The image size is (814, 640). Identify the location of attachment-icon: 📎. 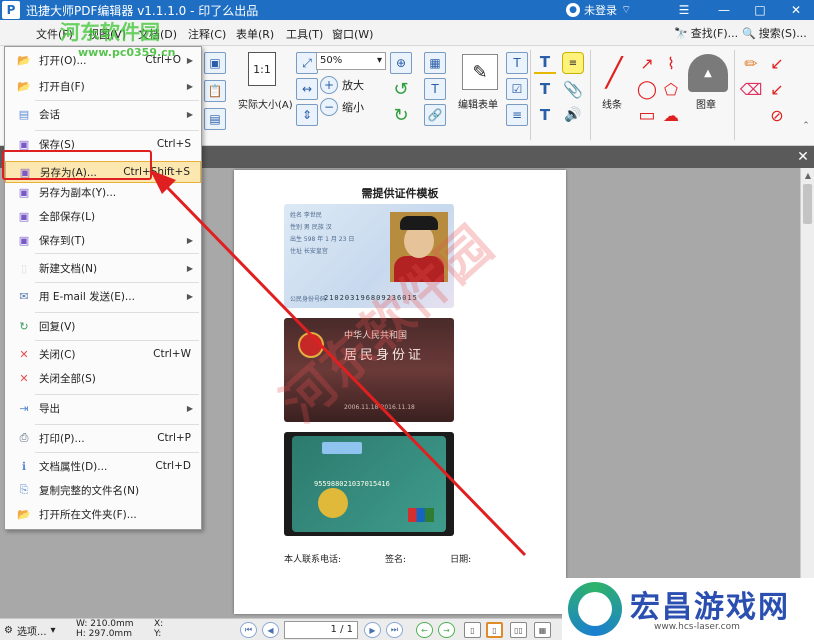
(573, 89).